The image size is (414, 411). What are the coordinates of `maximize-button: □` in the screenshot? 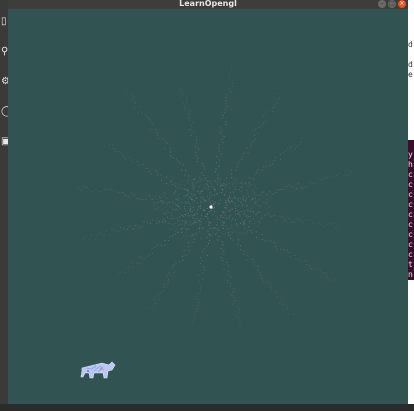 It's located at (392, 4).